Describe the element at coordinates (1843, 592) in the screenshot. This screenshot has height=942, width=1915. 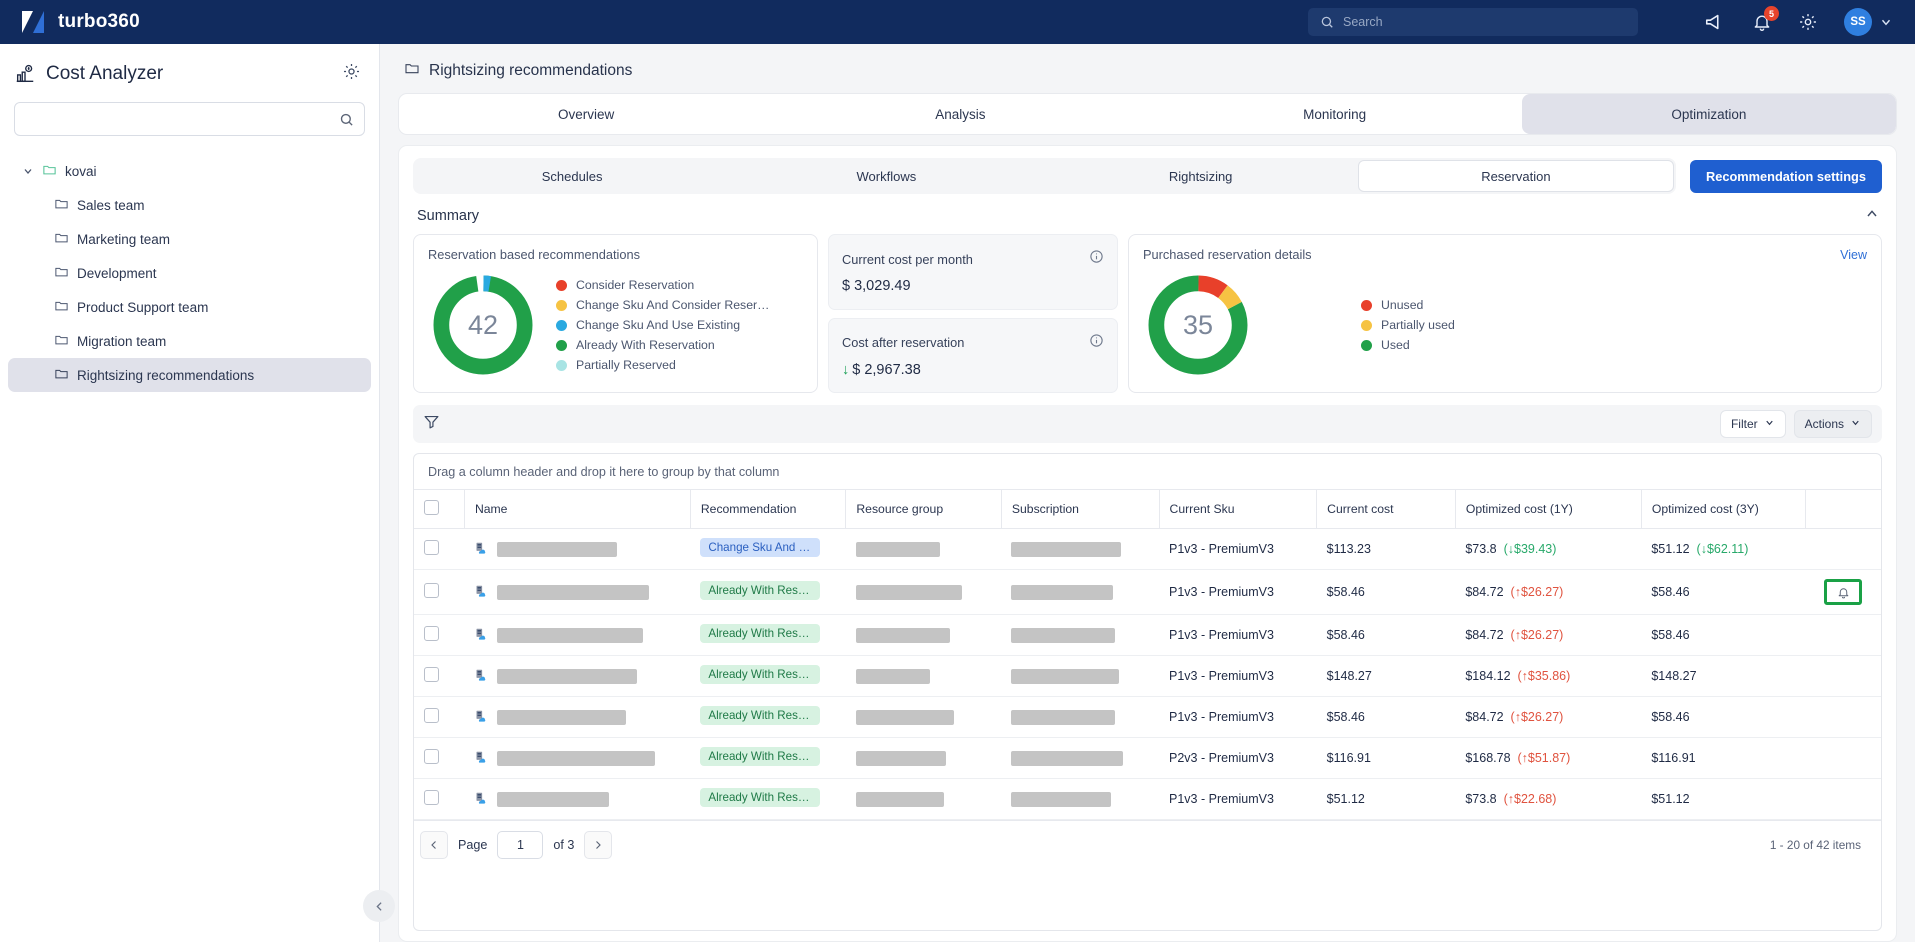
I see `alert-bell-icon` at that location.